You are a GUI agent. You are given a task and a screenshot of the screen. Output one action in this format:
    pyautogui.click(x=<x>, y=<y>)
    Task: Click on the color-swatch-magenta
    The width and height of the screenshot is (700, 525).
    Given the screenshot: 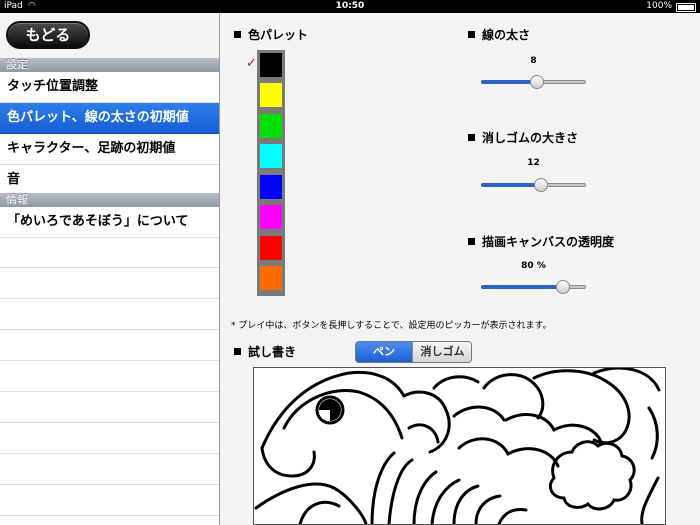 What is the action you would take?
    pyautogui.click(x=271, y=217)
    